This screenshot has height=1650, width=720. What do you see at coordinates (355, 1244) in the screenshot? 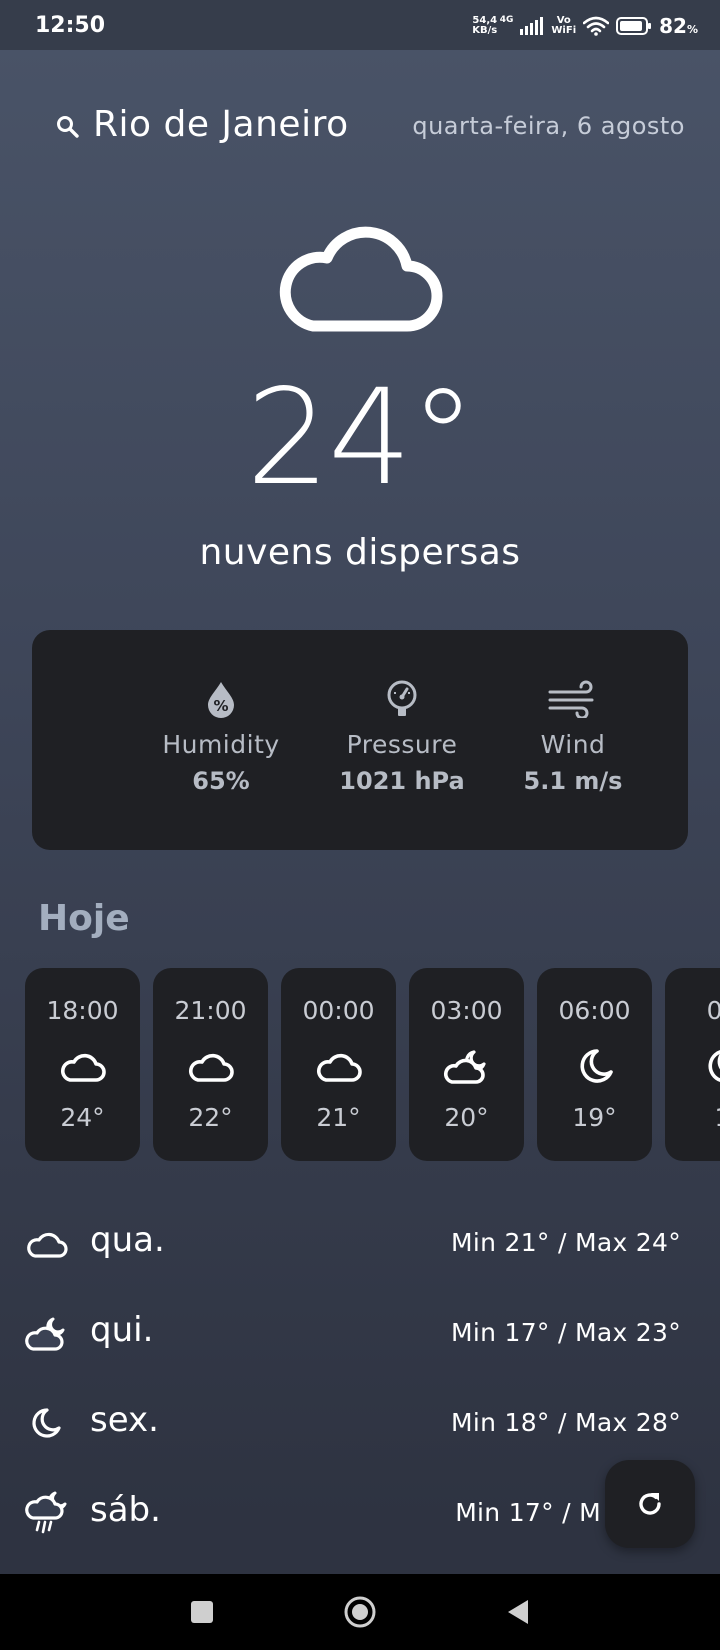
I see `daily-forecast-row: qua. Min 21° / Max 24°` at bounding box center [355, 1244].